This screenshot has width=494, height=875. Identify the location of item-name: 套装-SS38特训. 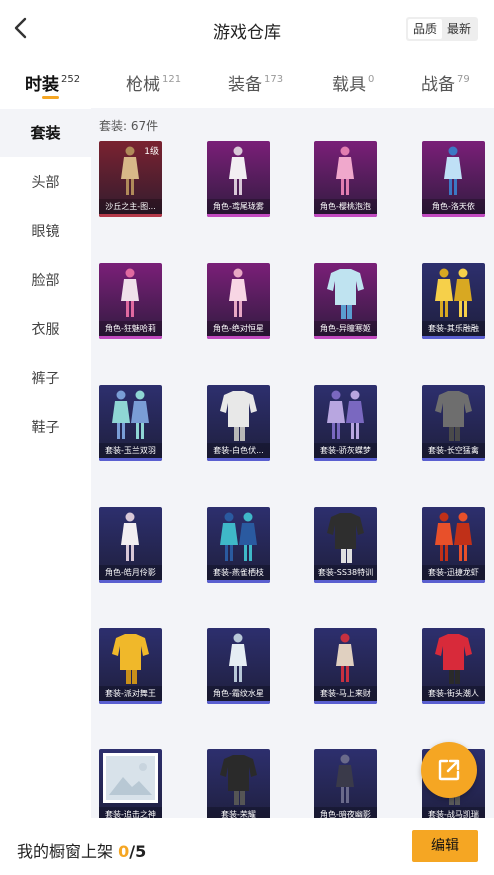
(345, 572).